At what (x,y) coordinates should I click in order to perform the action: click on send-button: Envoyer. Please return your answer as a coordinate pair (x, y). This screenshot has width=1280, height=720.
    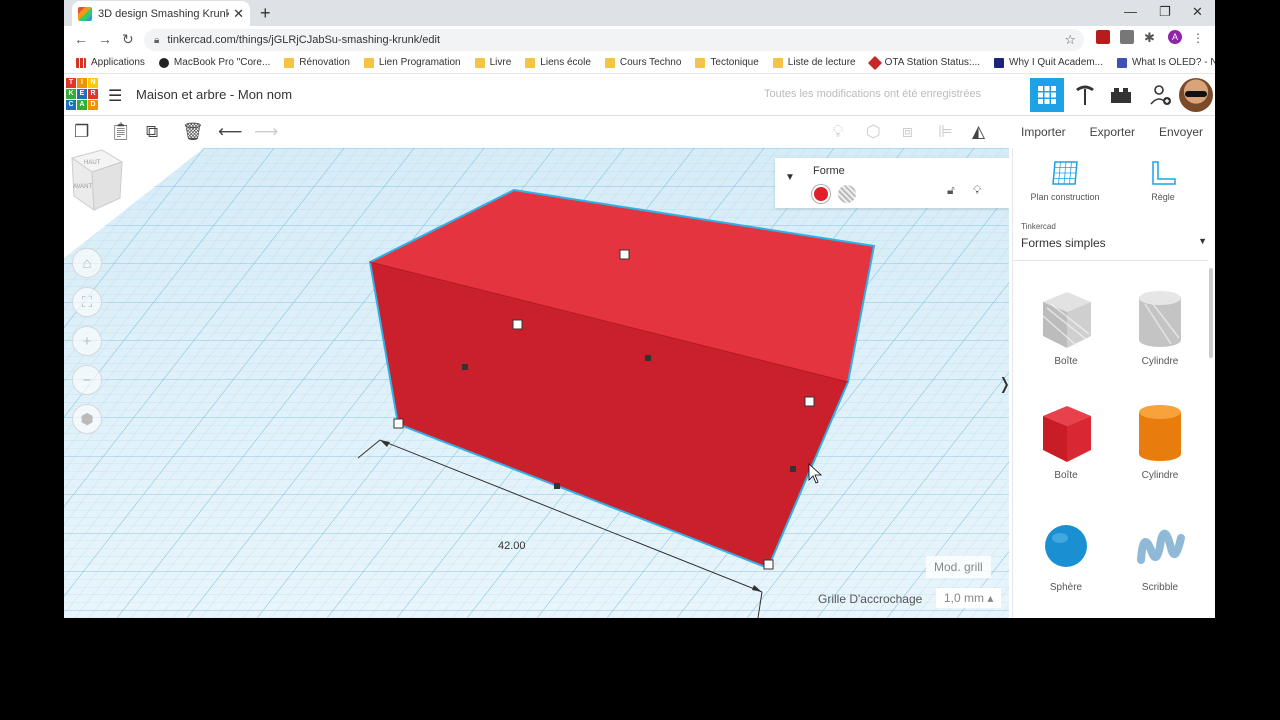
    Looking at the image, I should click on (1181, 132).